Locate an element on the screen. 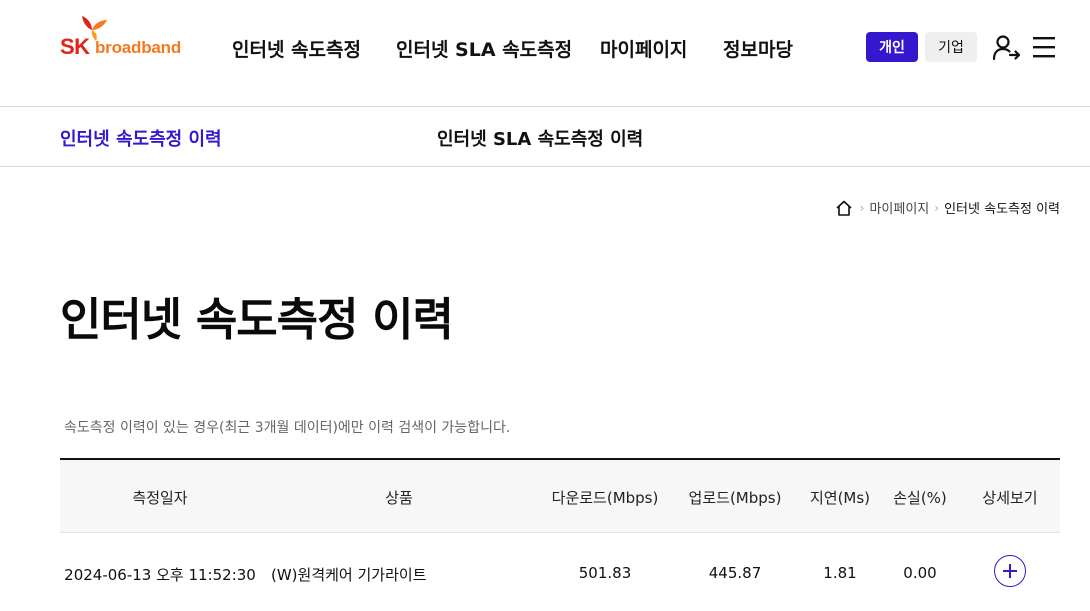 Image resolution: width=1090 pixels, height=611 pixels. nav-sla-speed-test: 인터넷 SLA 속도측정 is located at coordinates (484, 48).